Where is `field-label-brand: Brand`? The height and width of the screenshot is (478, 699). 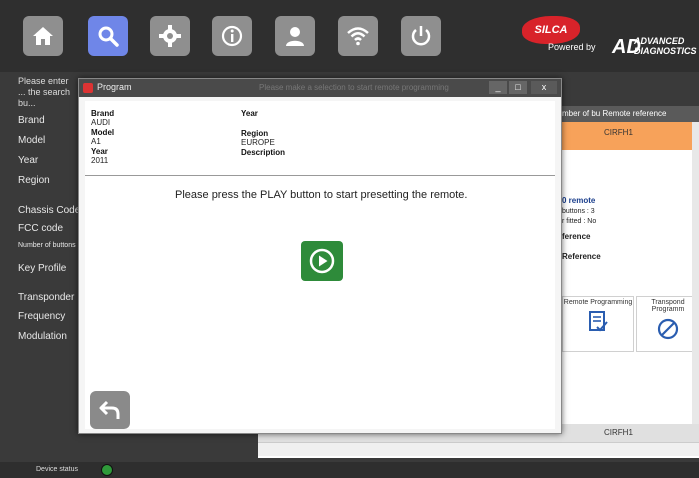 field-label-brand: Brand is located at coordinates (31, 120).